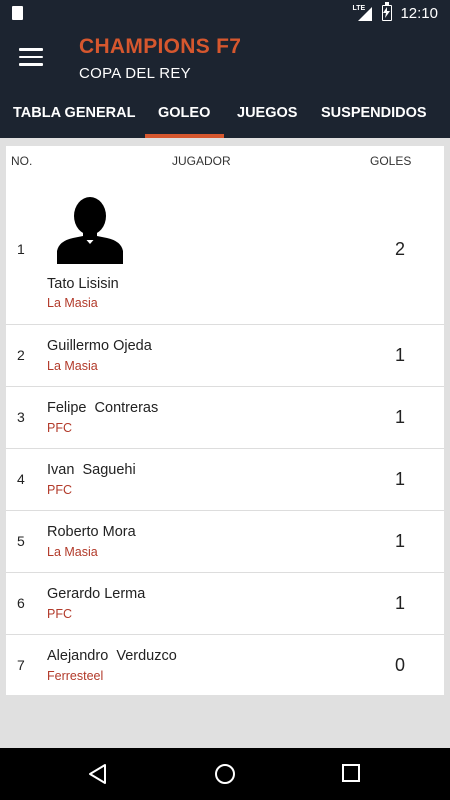 The image size is (450, 800). I want to click on table-row: 4 Ivan Saguehi PFC 1, so click(225, 479).